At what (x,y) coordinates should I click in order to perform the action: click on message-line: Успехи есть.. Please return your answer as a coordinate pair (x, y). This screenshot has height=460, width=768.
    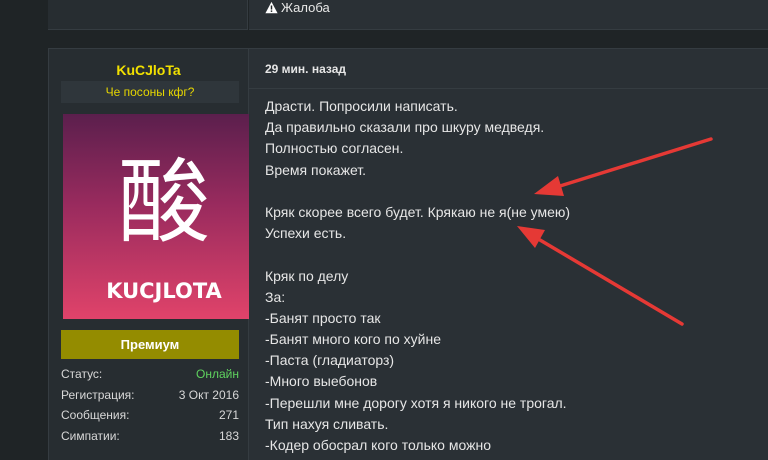
    Looking at the image, I should click on (306, 233).